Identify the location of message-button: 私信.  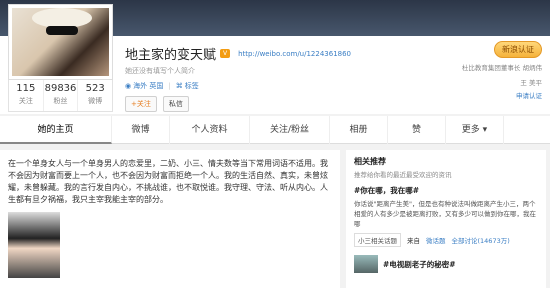
(175, 104).